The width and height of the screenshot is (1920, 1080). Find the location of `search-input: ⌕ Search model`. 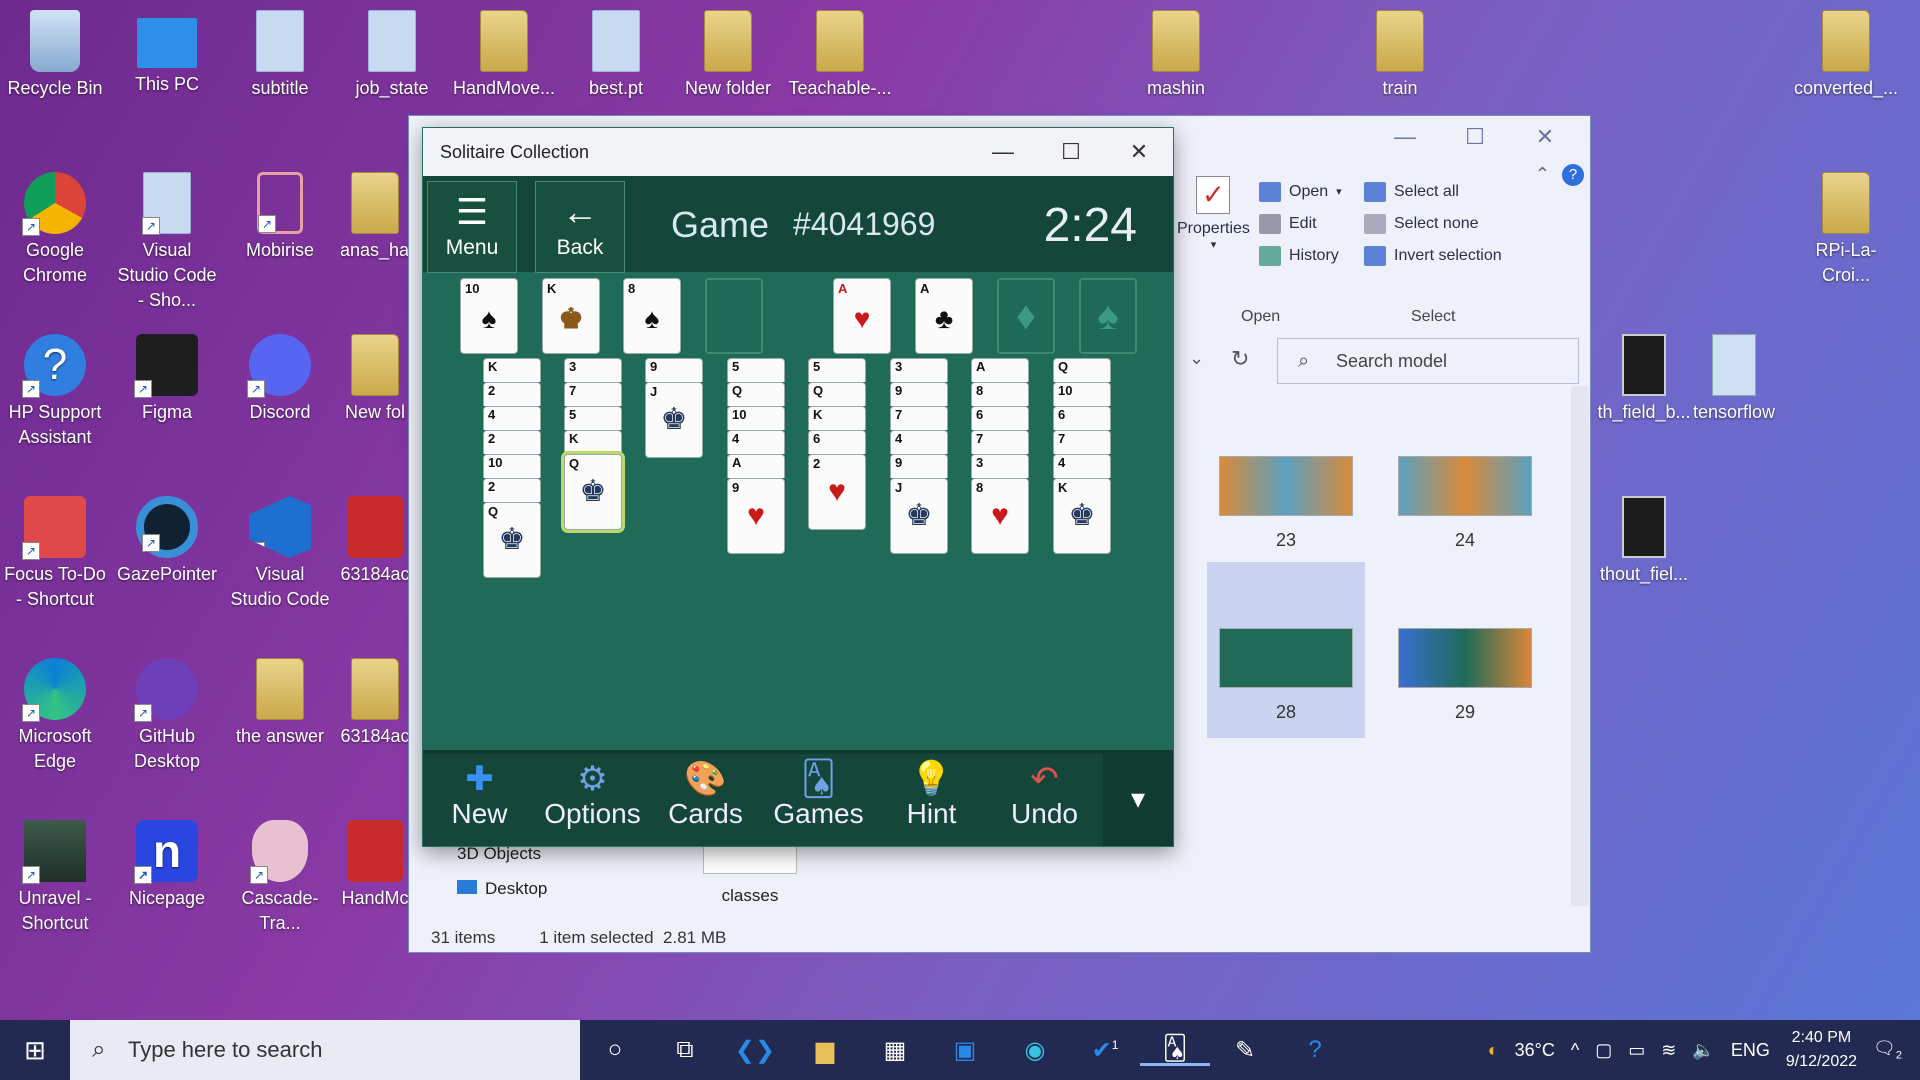

search-input: ⌕ Search model is located at coordinates (1428, 361).